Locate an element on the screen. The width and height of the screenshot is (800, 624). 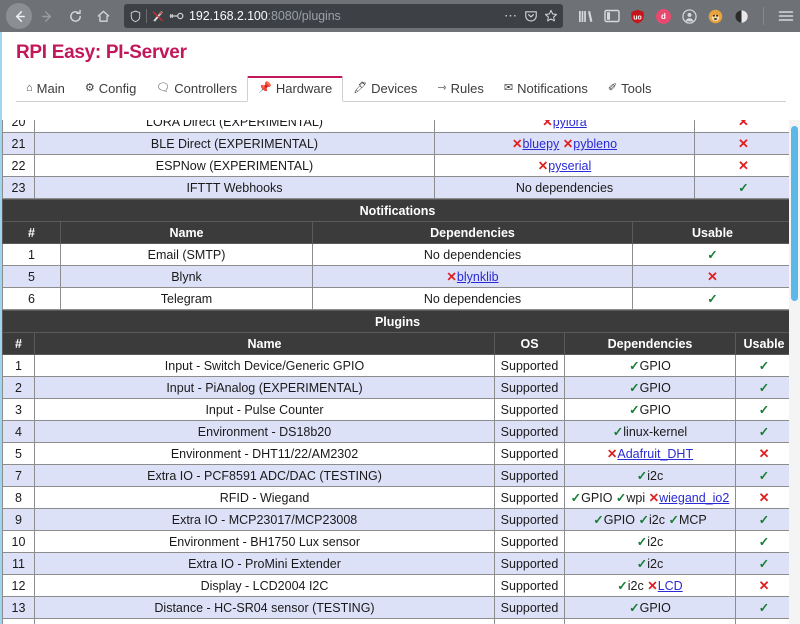
tab-devices: 🖊 Devices is located at coordinates (385, 89).